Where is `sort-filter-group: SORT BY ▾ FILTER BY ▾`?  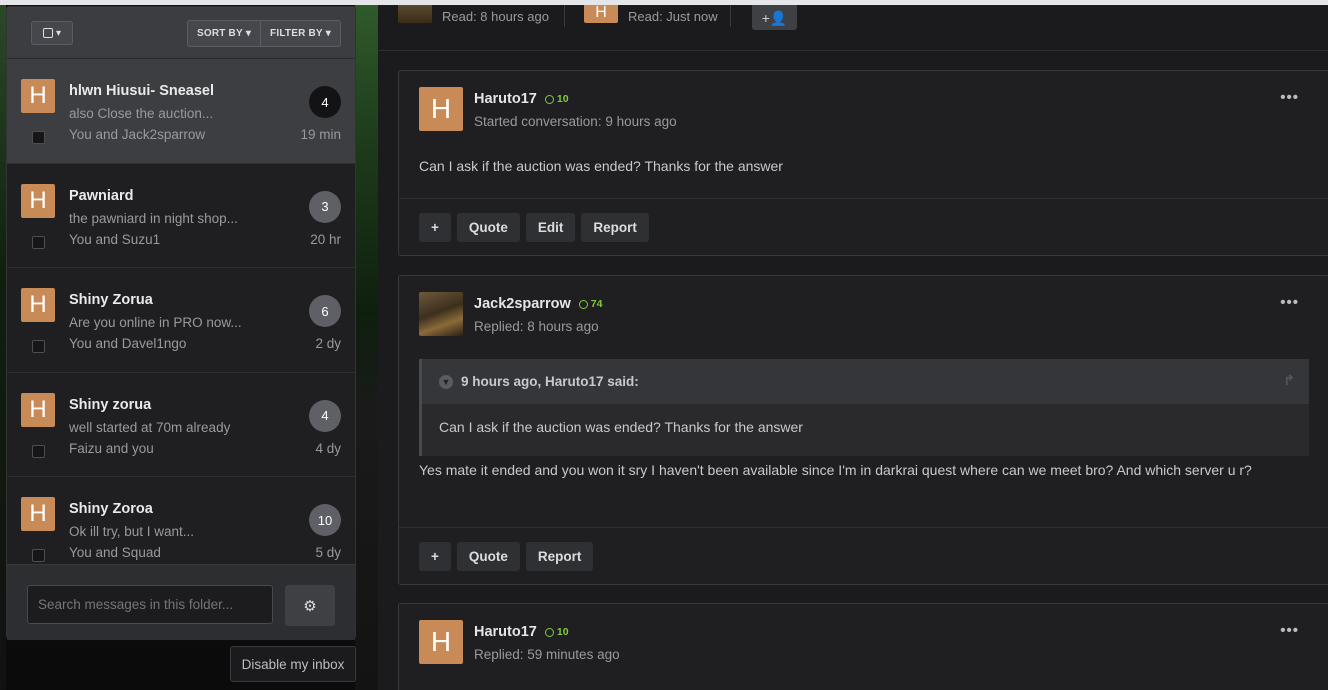 sort-filter-group: SORT BY ▾ FILTER BY ▾ is located at coordinates (263, 33).